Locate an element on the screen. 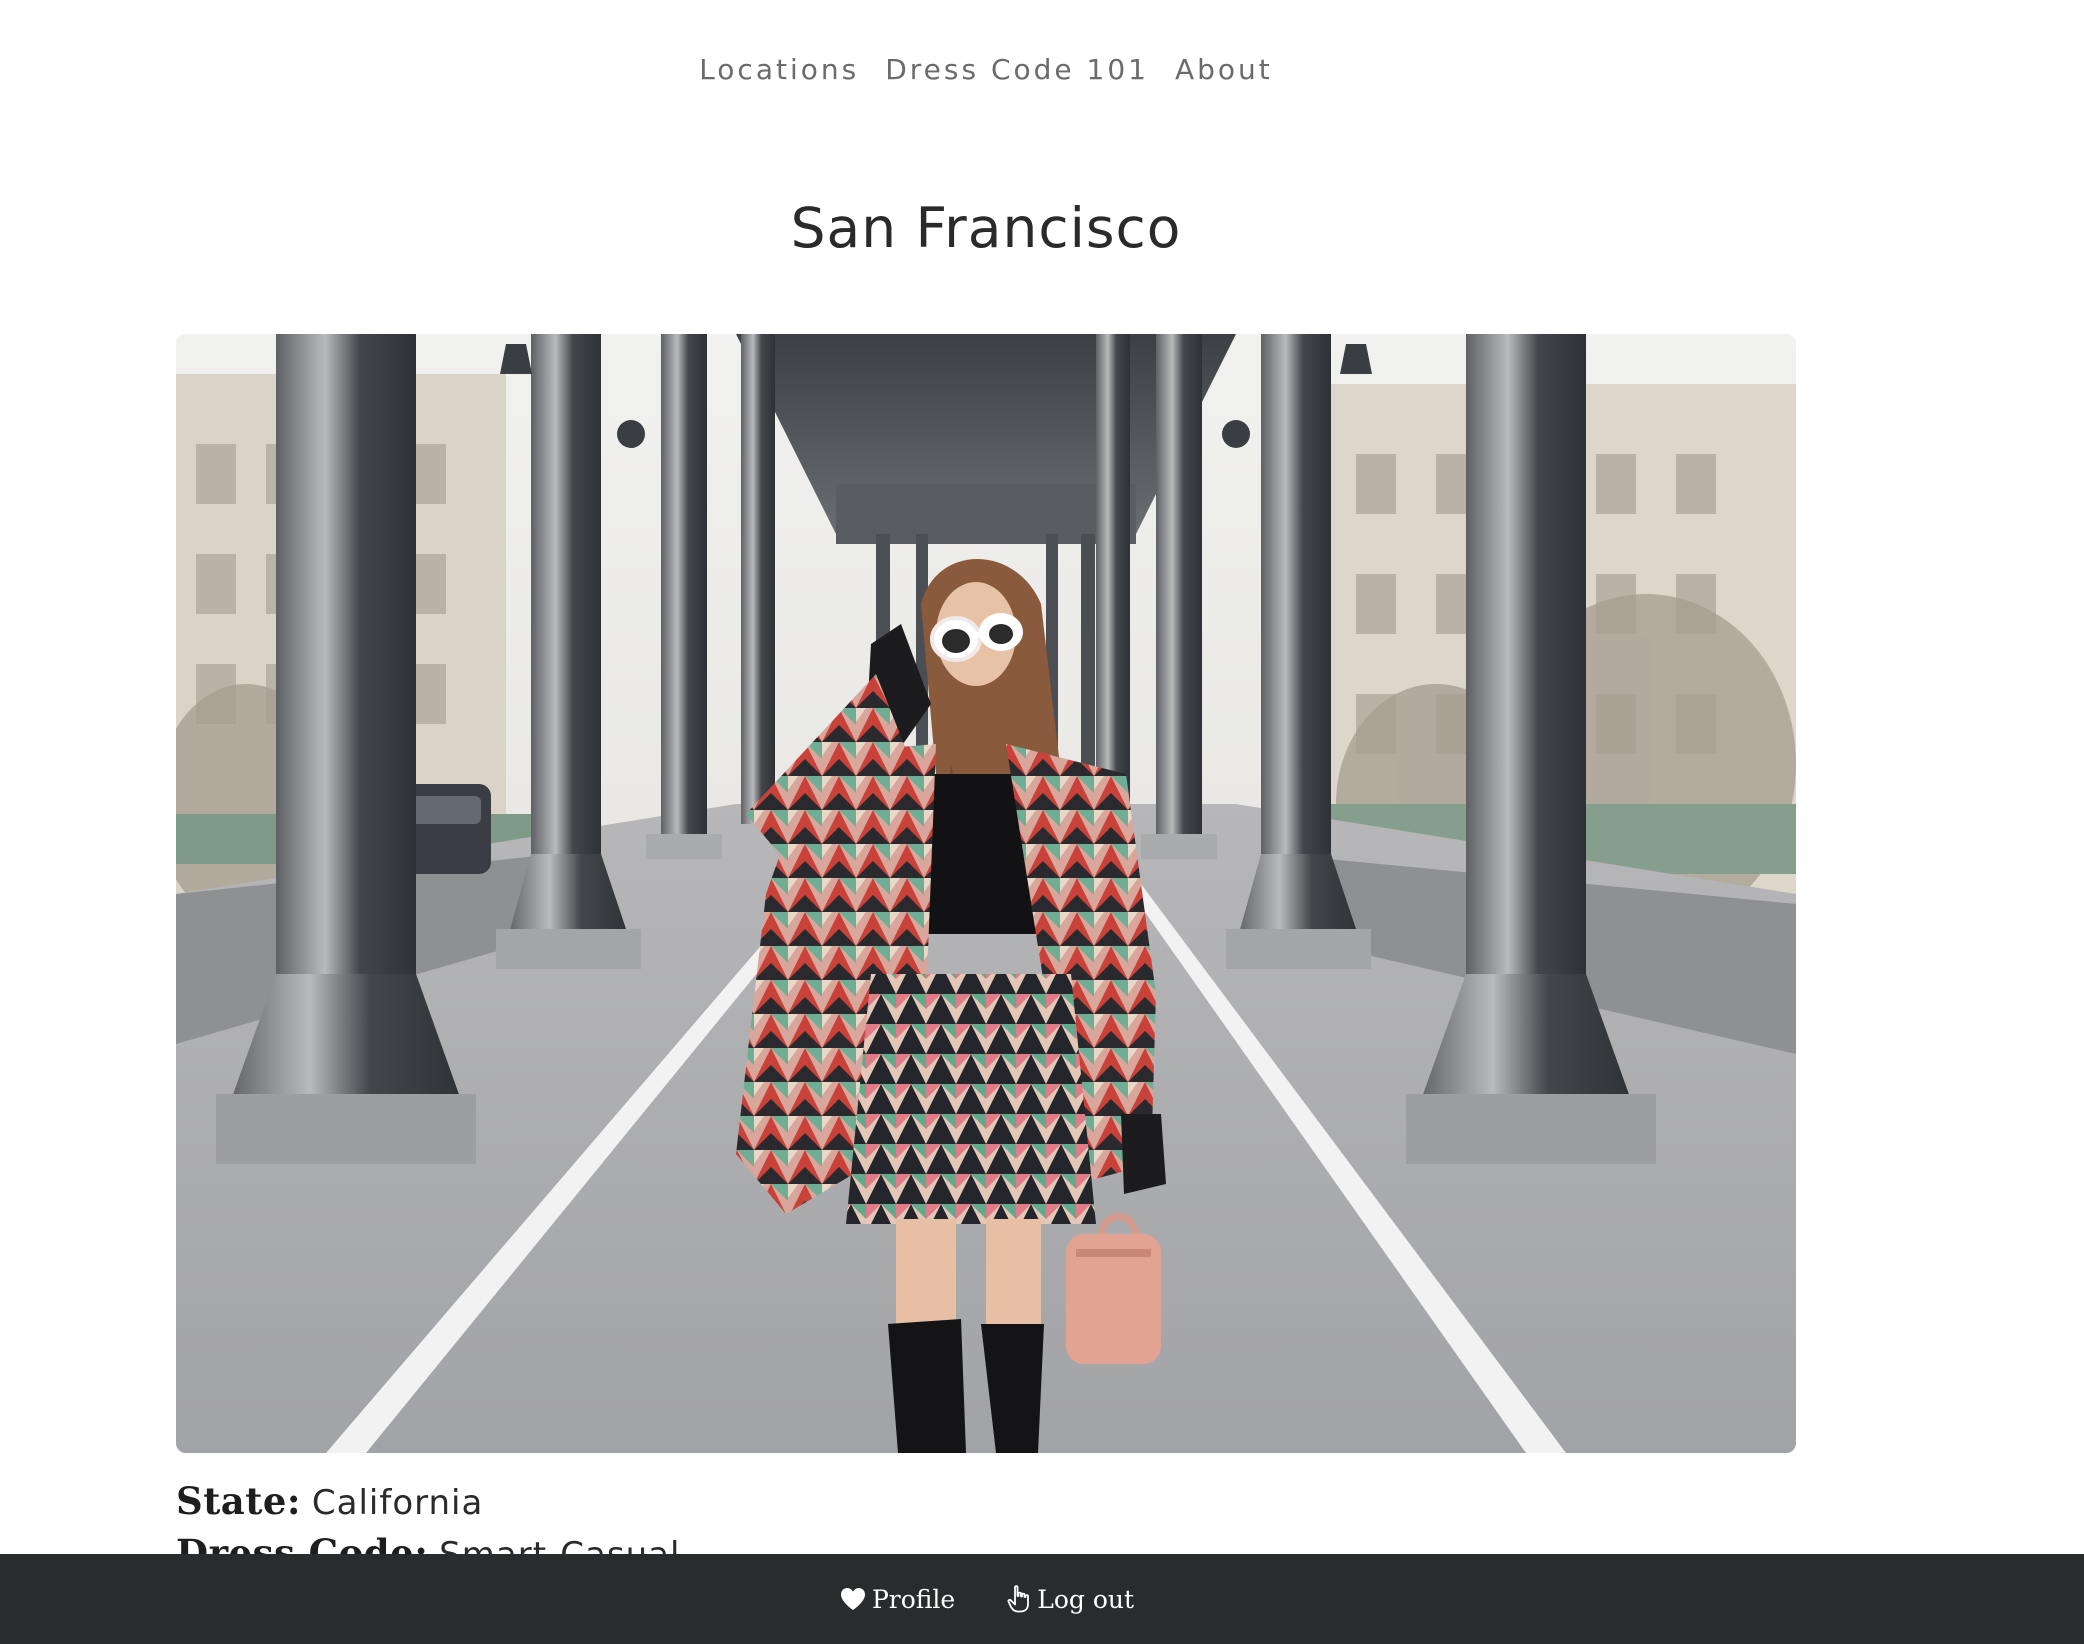 The height and width of the screenshot is (1644, 2084). nav-about-link: About is located at coordinates (1224, 70).